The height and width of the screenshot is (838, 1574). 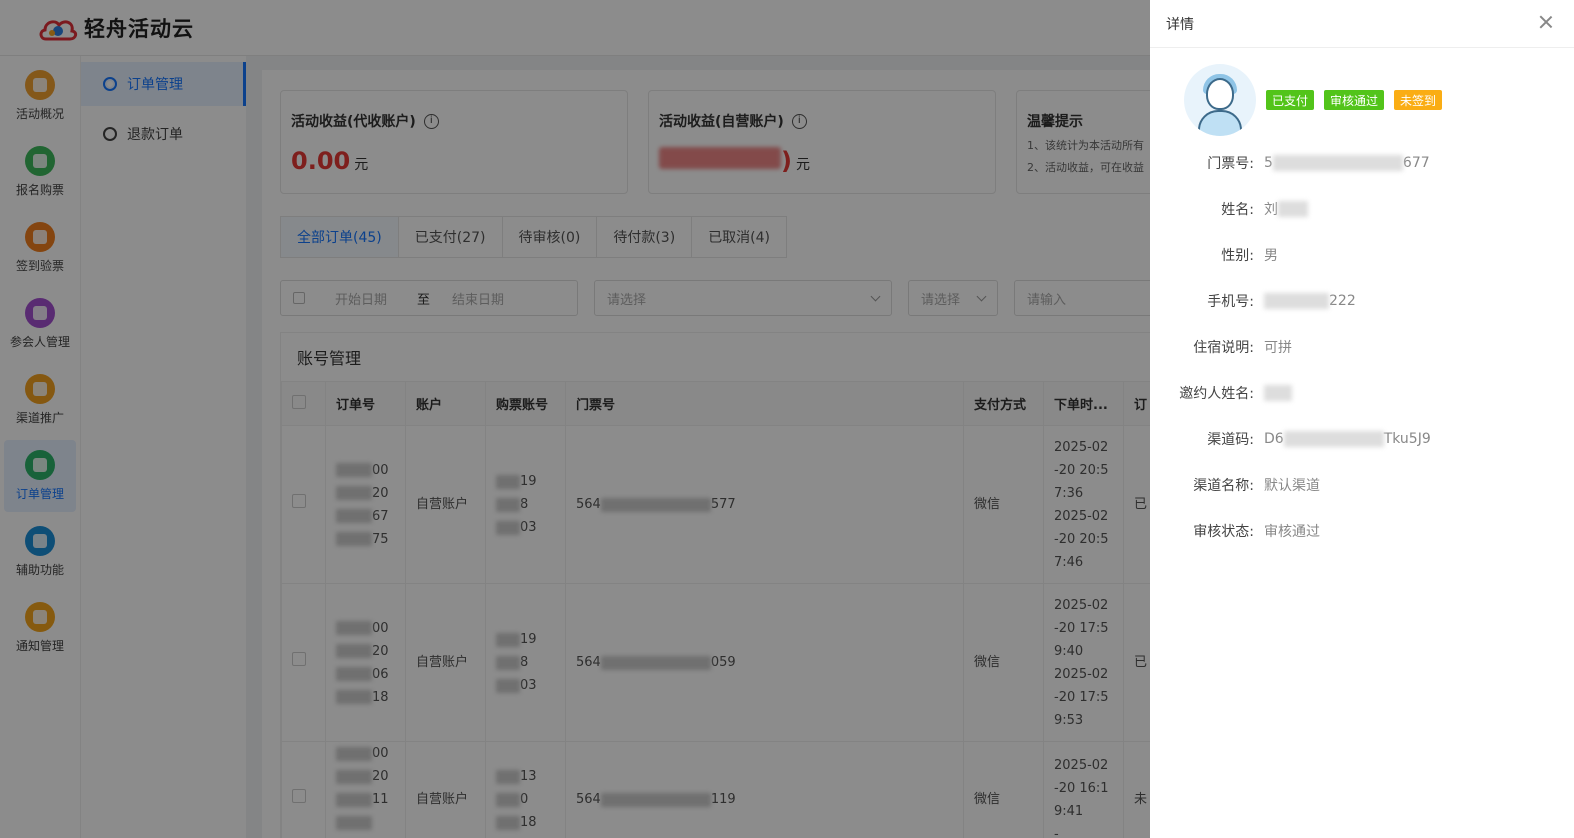 What do you see at coordinates (1237, 256) in the screenshot?
I see `detail-label: 性别:` at bounding box center [1237, 256].